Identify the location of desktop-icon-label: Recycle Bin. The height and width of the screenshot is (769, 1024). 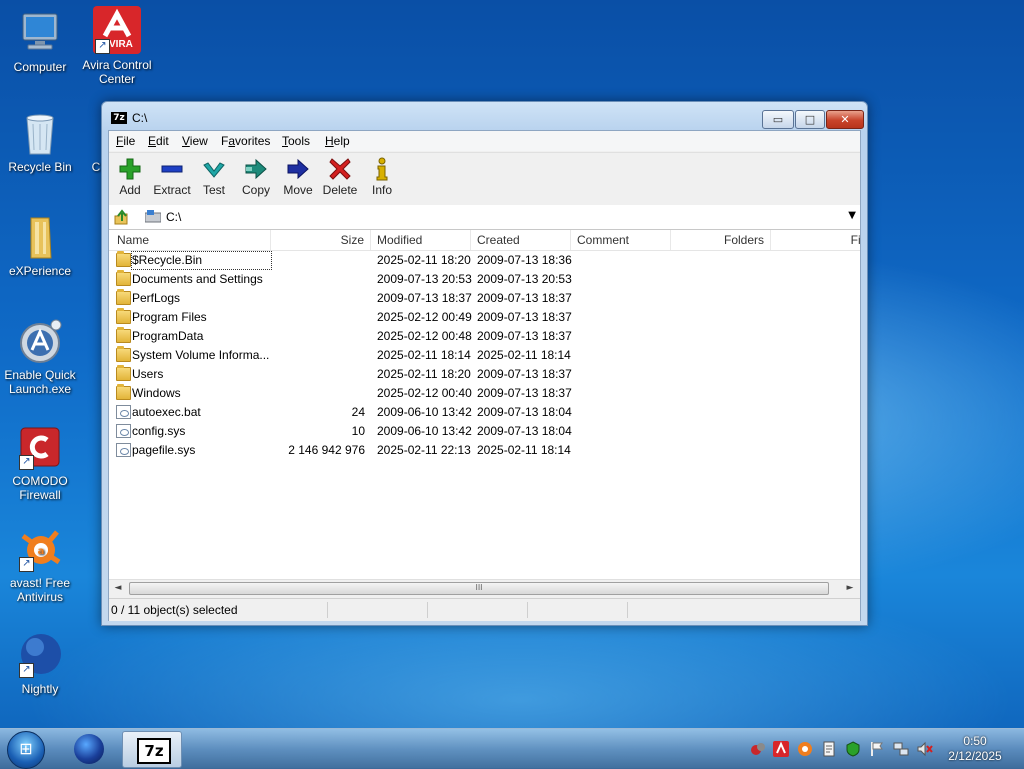
(40, 167).